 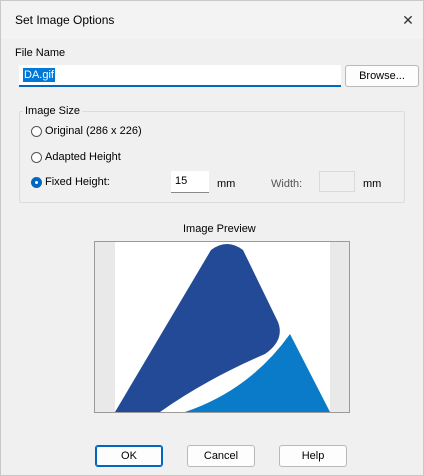 I want to click on close-icon: ✕, so click(x=408, y=20).